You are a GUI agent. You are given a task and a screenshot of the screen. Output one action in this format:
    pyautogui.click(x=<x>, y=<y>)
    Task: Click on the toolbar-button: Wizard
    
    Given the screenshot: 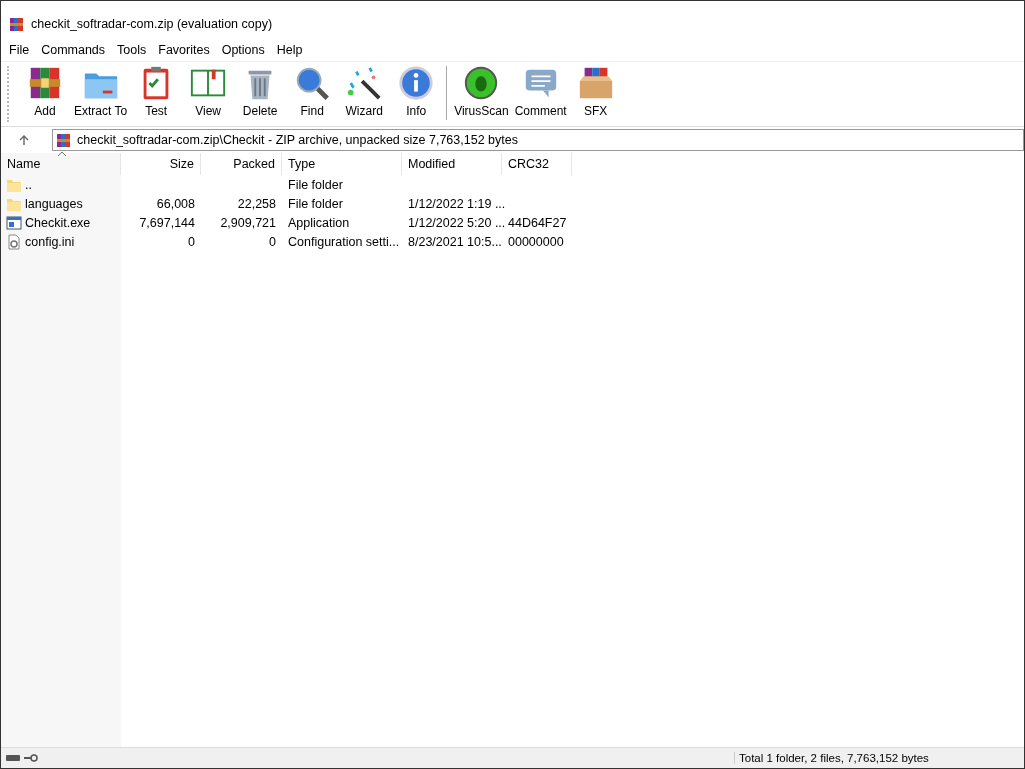 What is the action you would take?
    pyautogui.click(x=364, y=93)
    